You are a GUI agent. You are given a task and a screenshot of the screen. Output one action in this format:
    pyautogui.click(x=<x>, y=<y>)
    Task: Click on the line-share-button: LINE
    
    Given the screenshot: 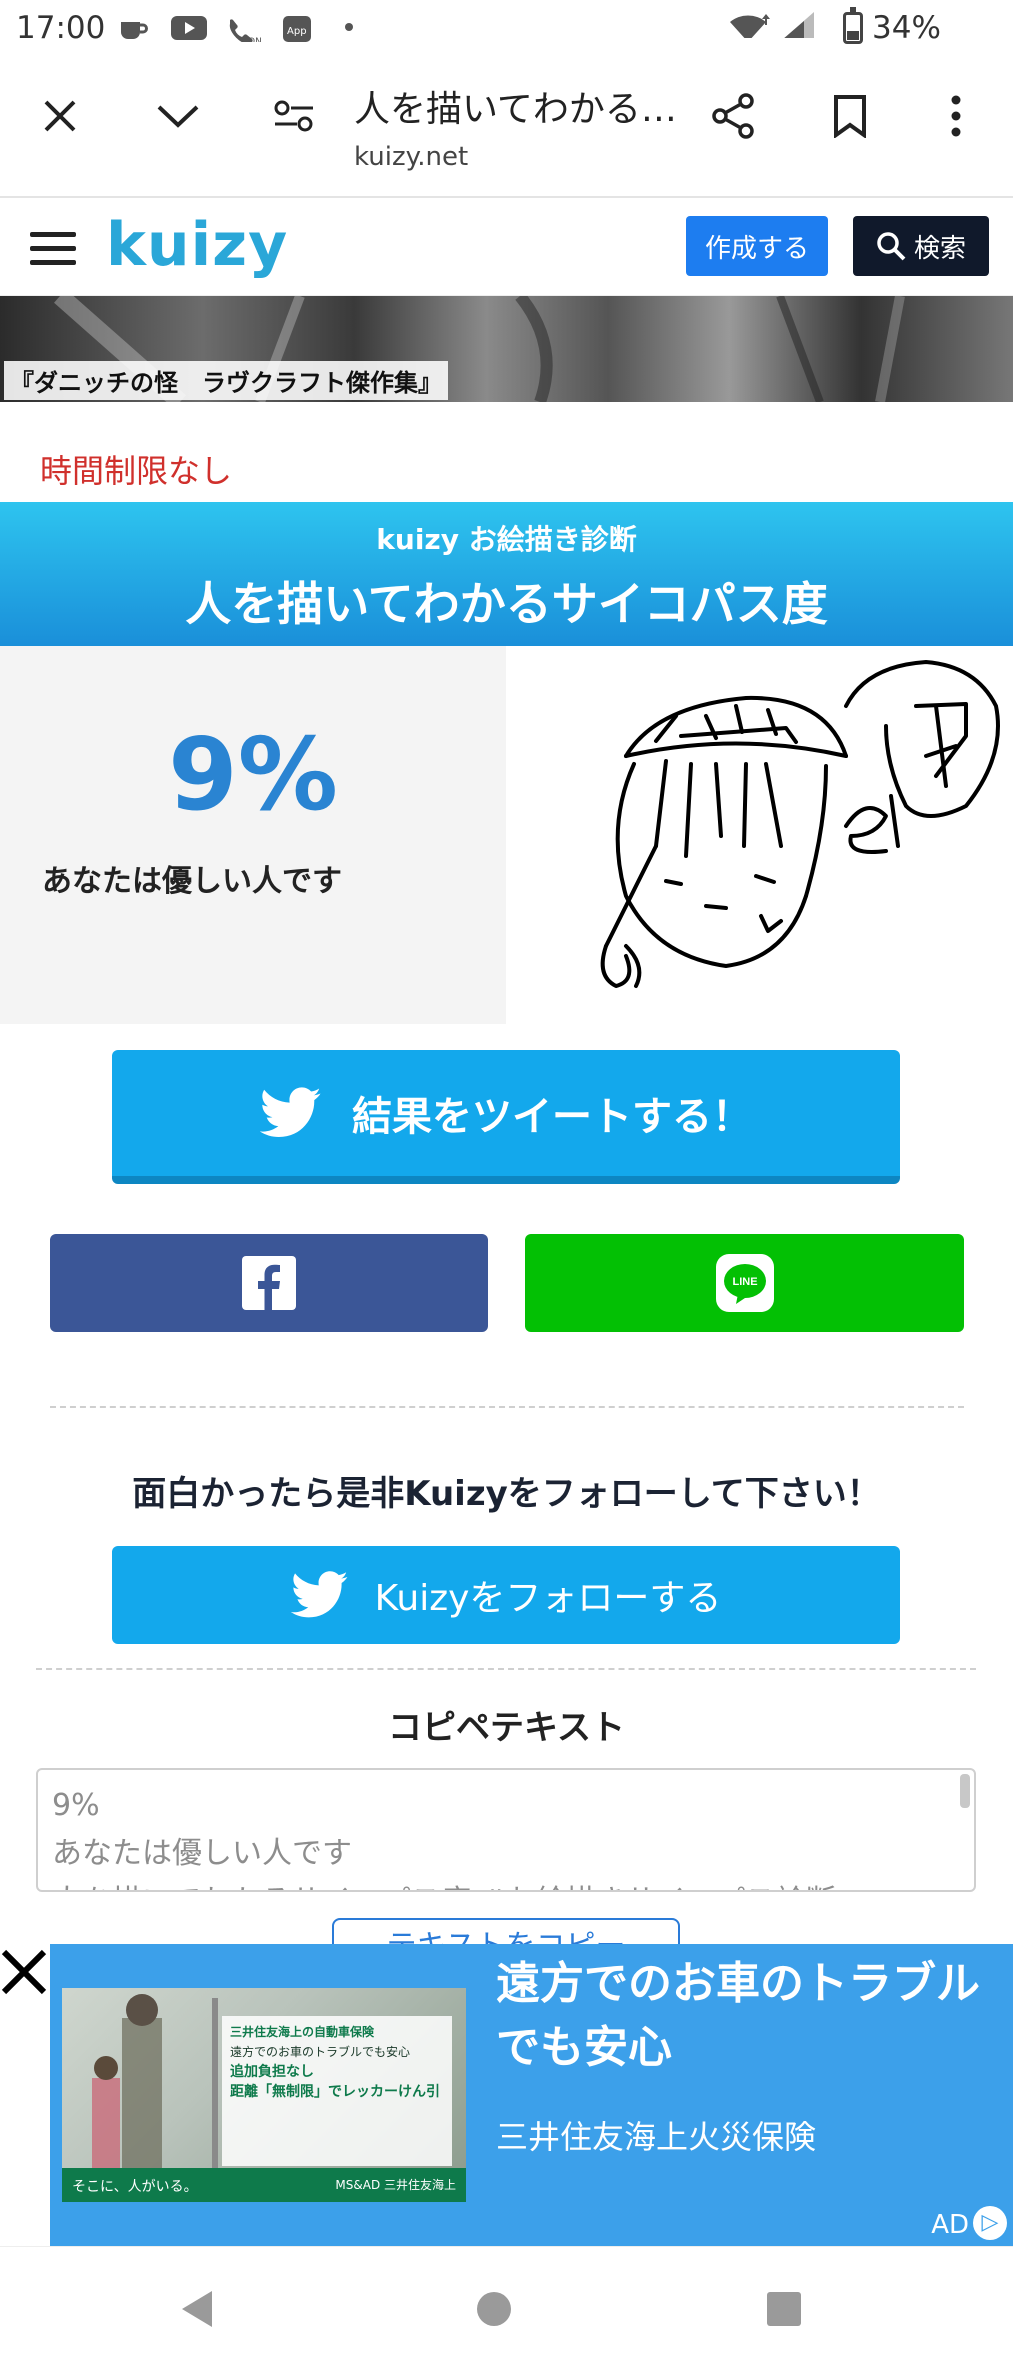 What is the action you would take?
    pyautogui.click(x=744, y=1283)
    